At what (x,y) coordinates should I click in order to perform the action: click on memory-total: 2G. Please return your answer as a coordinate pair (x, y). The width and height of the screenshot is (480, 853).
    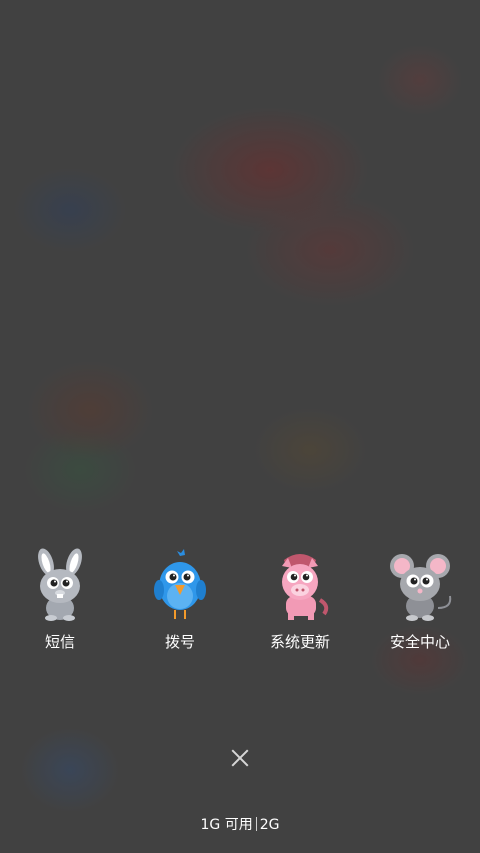
    Looking at the image, I should click on (269, 825).